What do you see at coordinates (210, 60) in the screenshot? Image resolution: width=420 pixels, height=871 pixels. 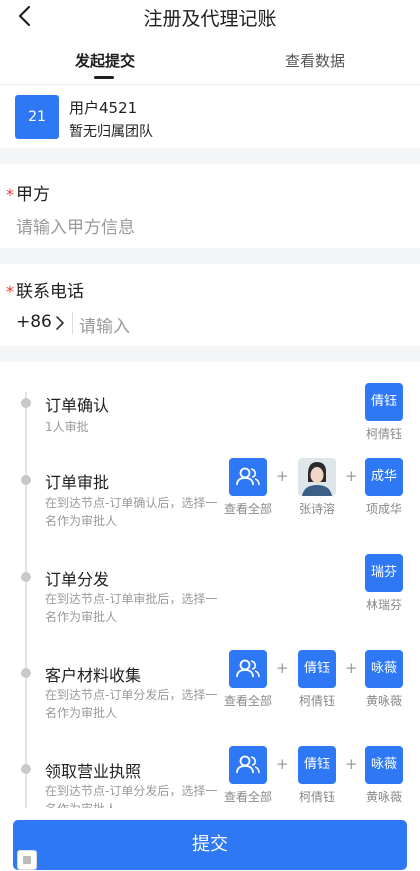 I see `tab-bar: 发起提交 查看数据` at bounding box center [210, 60].